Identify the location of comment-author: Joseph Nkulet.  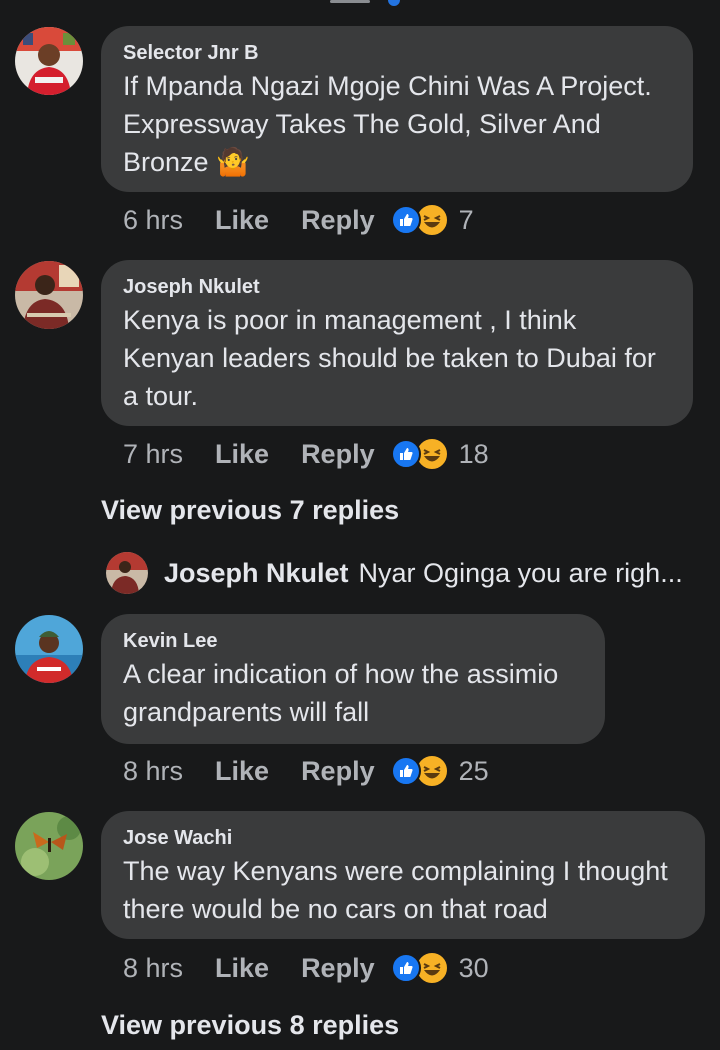
(397, 287).